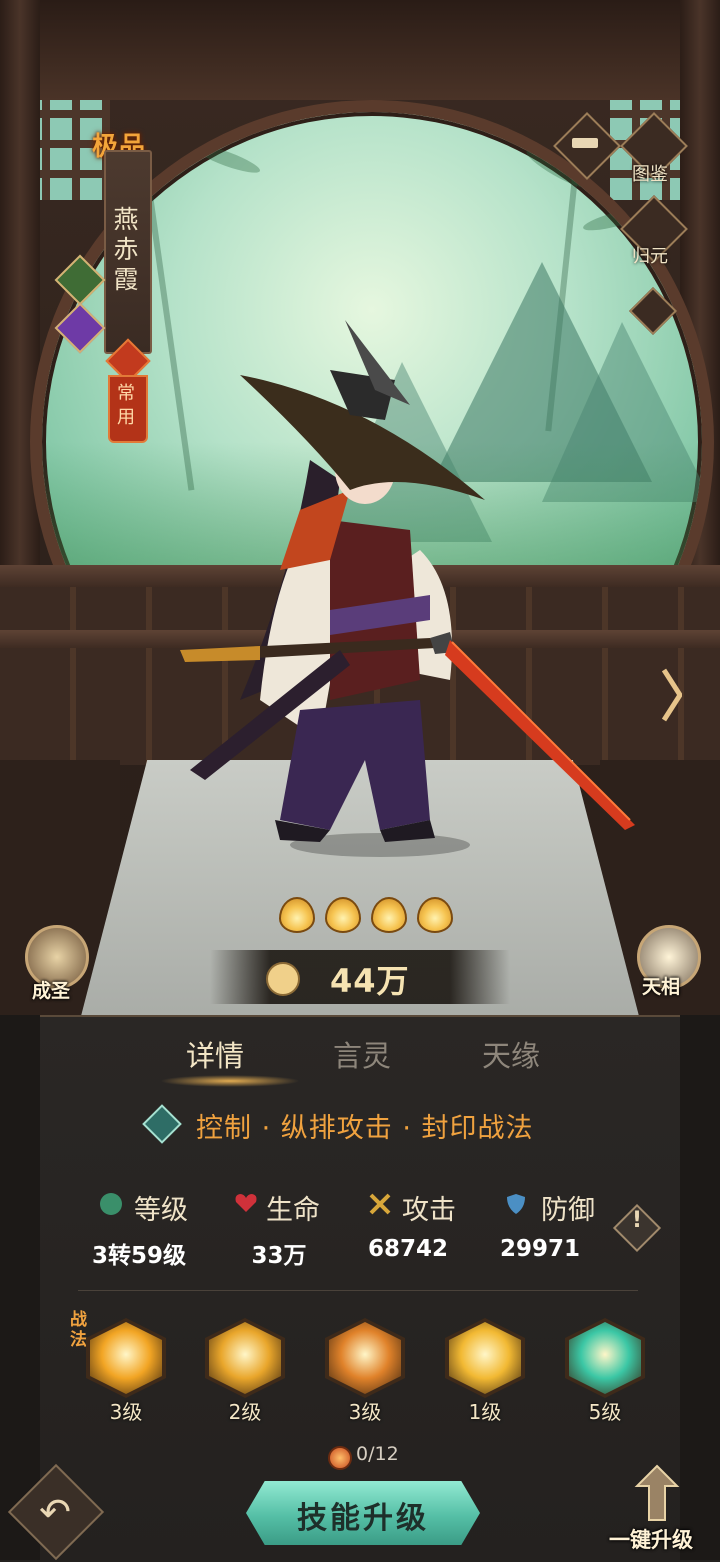 This screenshot has width=720, height=1562. I want to click on yin-yang-icon, so click(485, 1358).